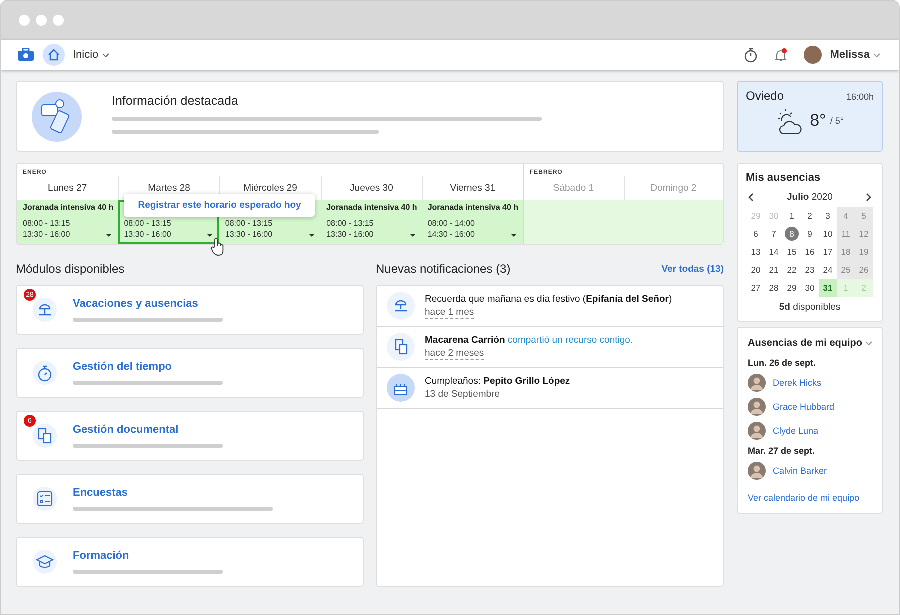  Describe the element at coordinates (449, 312) in the screenshot. I see `notification-time: hace 1 mes` at that location.